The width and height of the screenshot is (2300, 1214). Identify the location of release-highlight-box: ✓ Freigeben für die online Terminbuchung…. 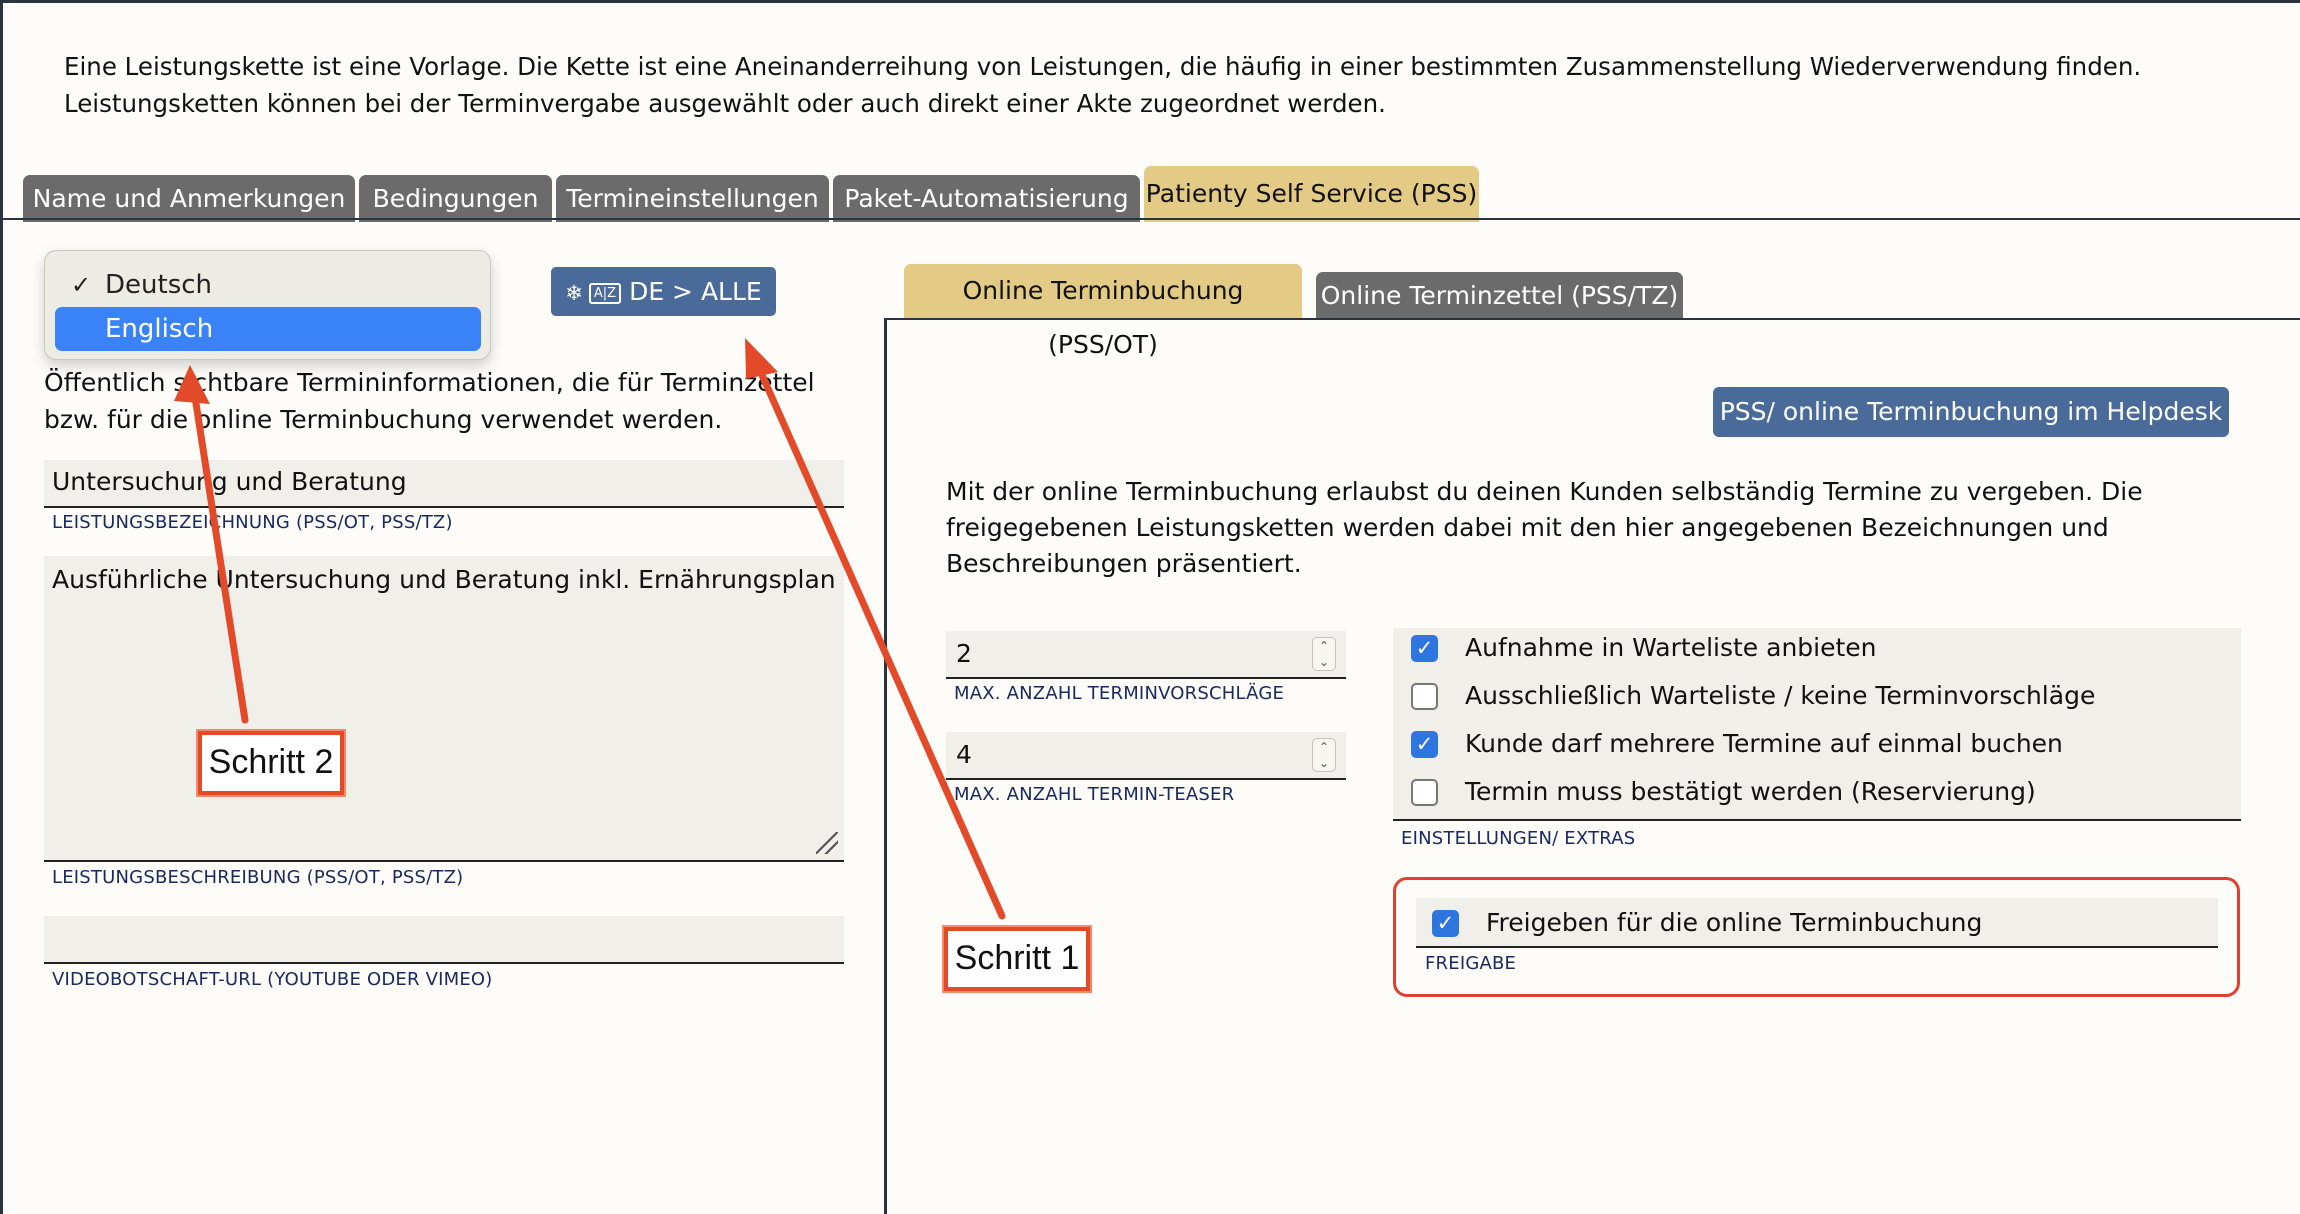
(1816, 937).